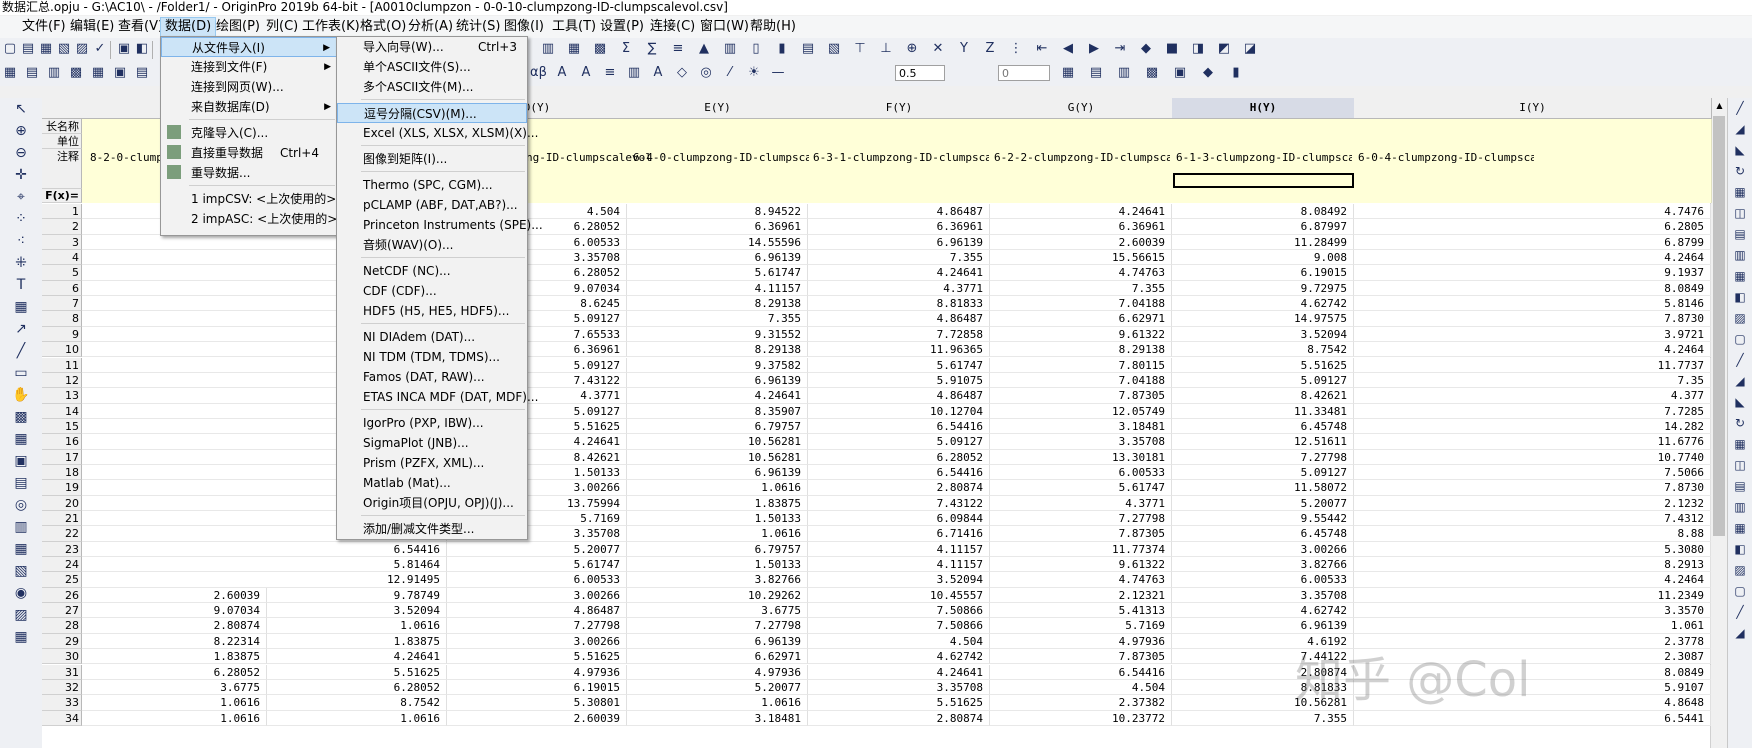 The height and width of the screenshot is (748, 1752). I want to click on greek-icon: αβ, so click(538, 73).